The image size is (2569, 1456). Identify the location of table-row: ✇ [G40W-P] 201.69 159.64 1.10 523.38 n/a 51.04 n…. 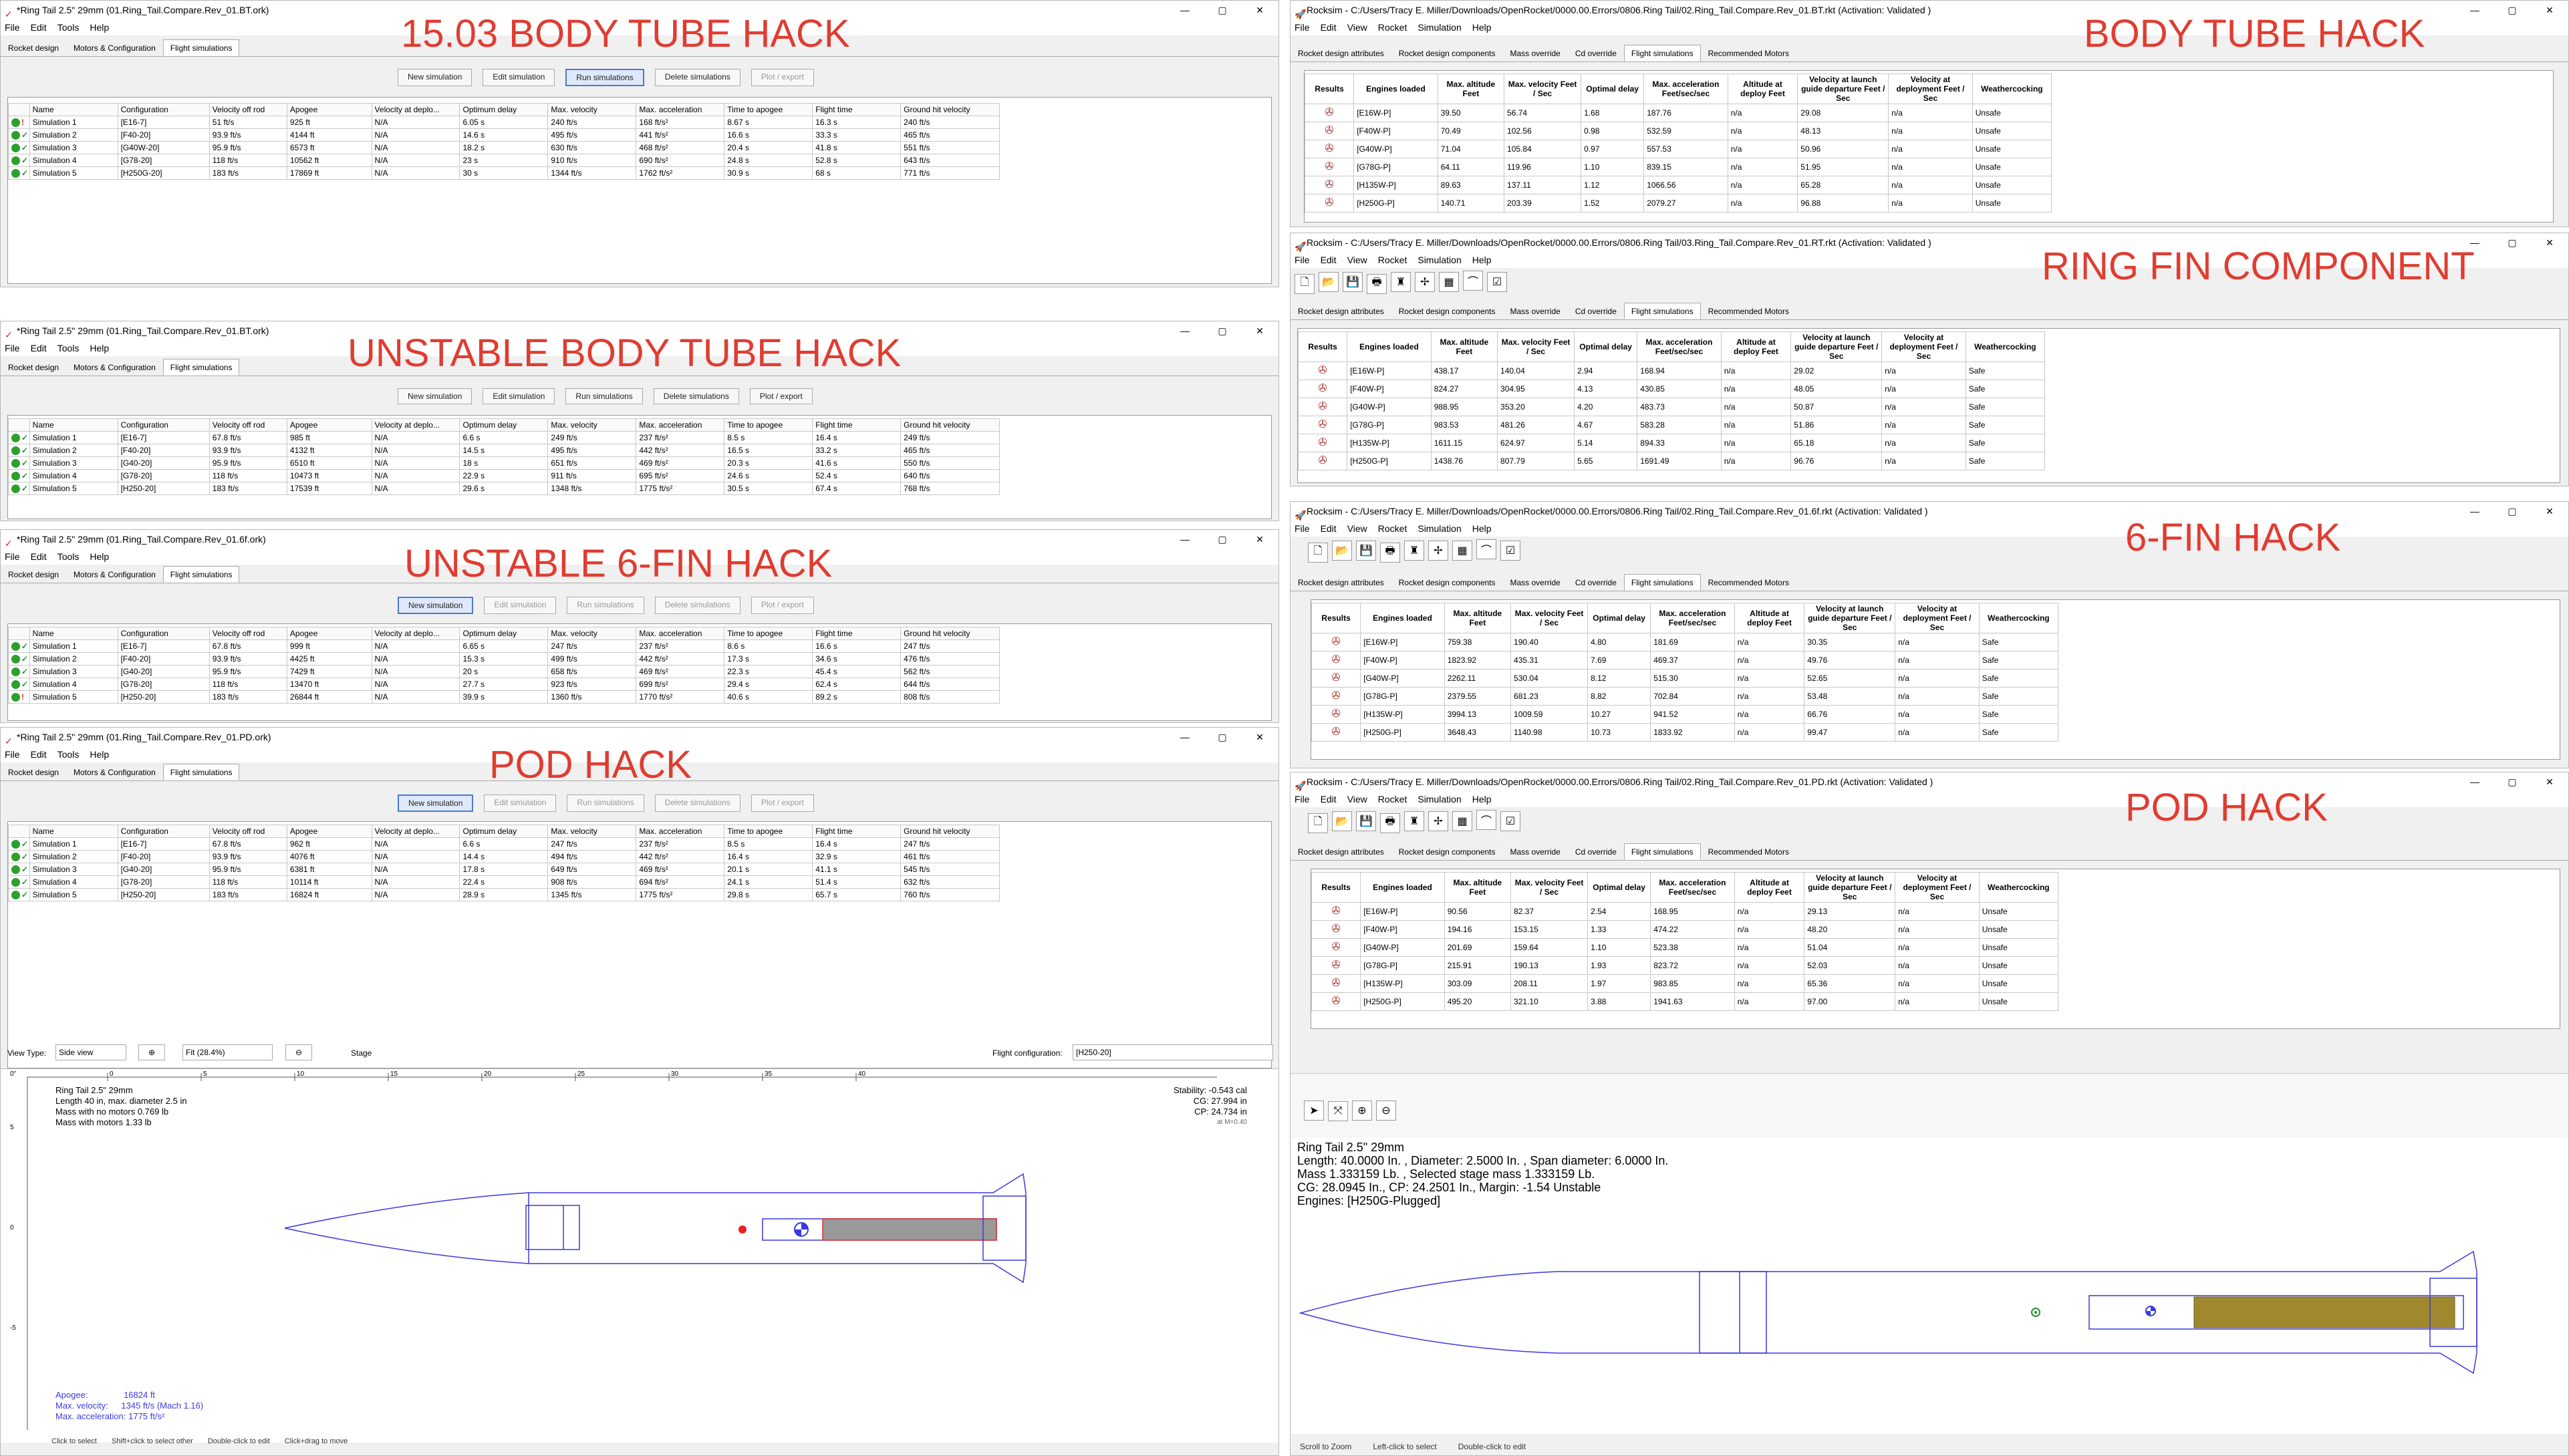
(1685, 948).